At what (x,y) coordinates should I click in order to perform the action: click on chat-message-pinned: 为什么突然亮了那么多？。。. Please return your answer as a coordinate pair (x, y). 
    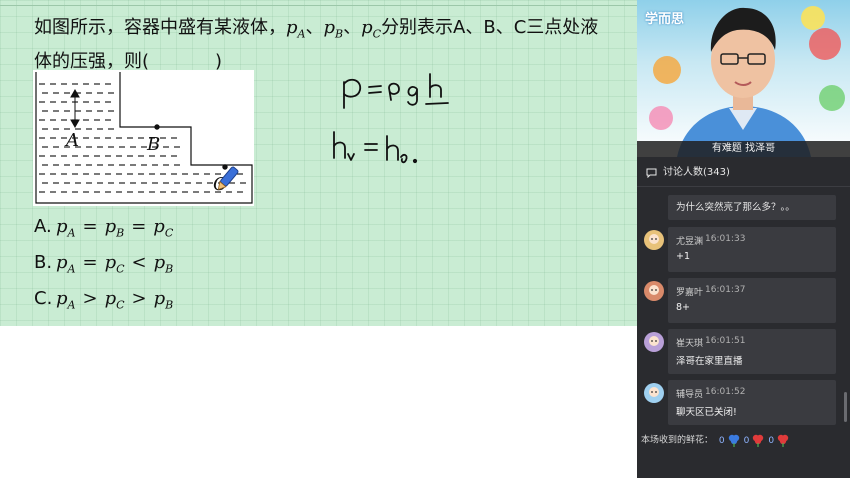
    Looking at the image, I should click on (752, 207).